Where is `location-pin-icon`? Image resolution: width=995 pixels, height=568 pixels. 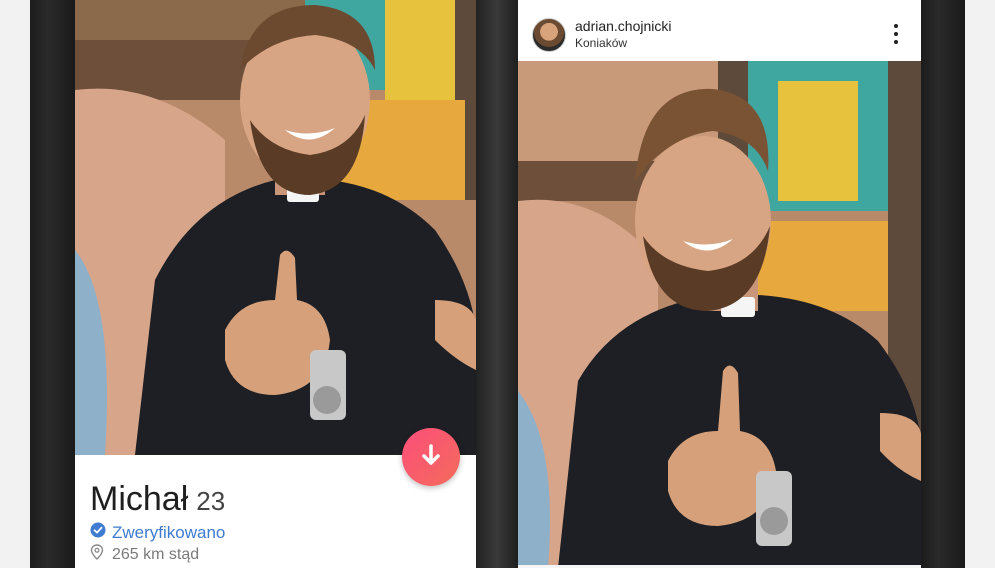 location-pin-icon is located at coordinates (97, 554).